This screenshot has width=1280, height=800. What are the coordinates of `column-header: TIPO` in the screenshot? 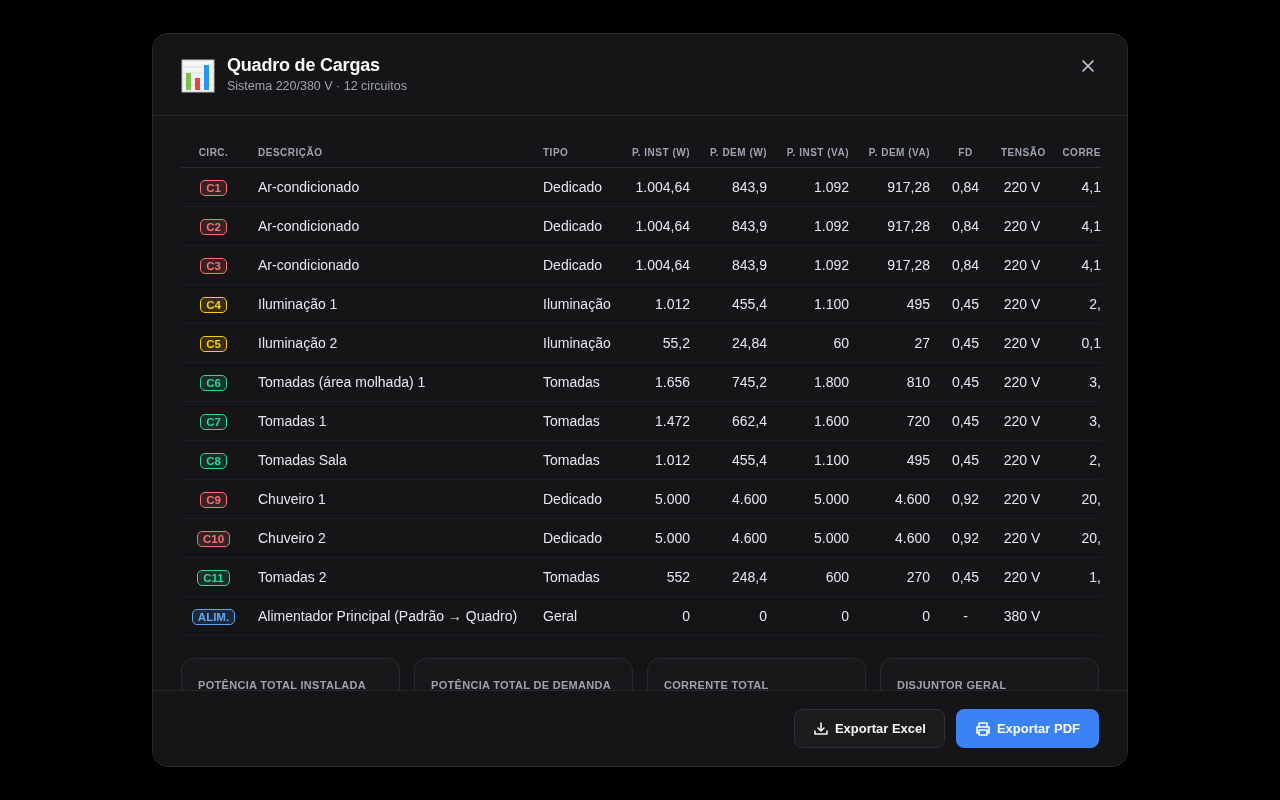 It's located at (572, 152).